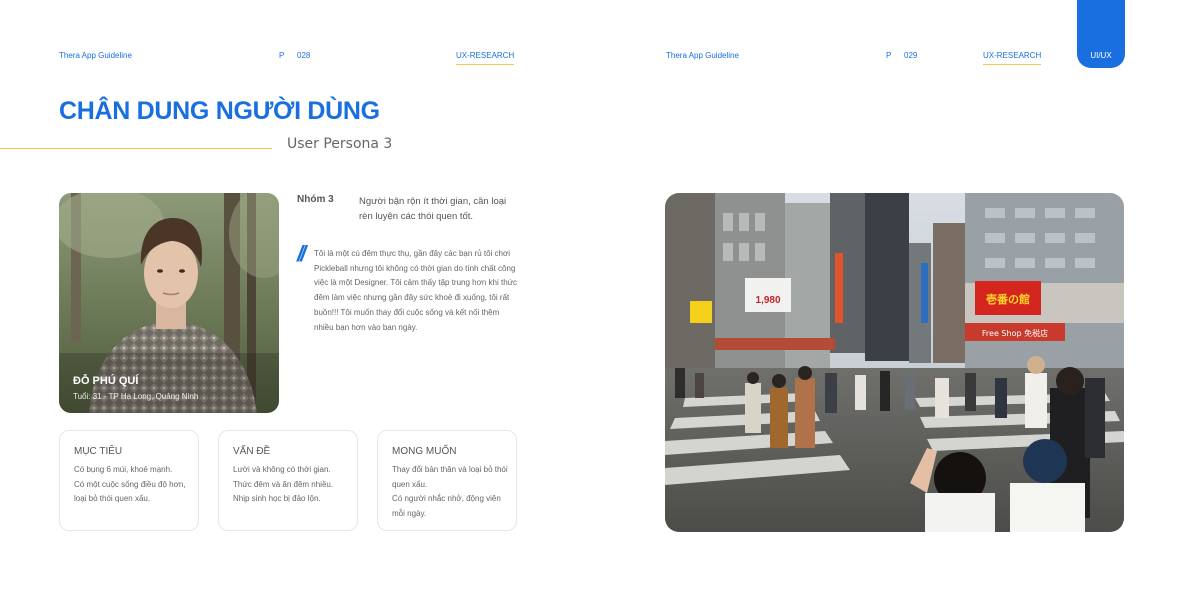  What do you see at coordinates (301, 253) in the screenshot?
I see `quote-icon: //` at bounding box center [301, 253].